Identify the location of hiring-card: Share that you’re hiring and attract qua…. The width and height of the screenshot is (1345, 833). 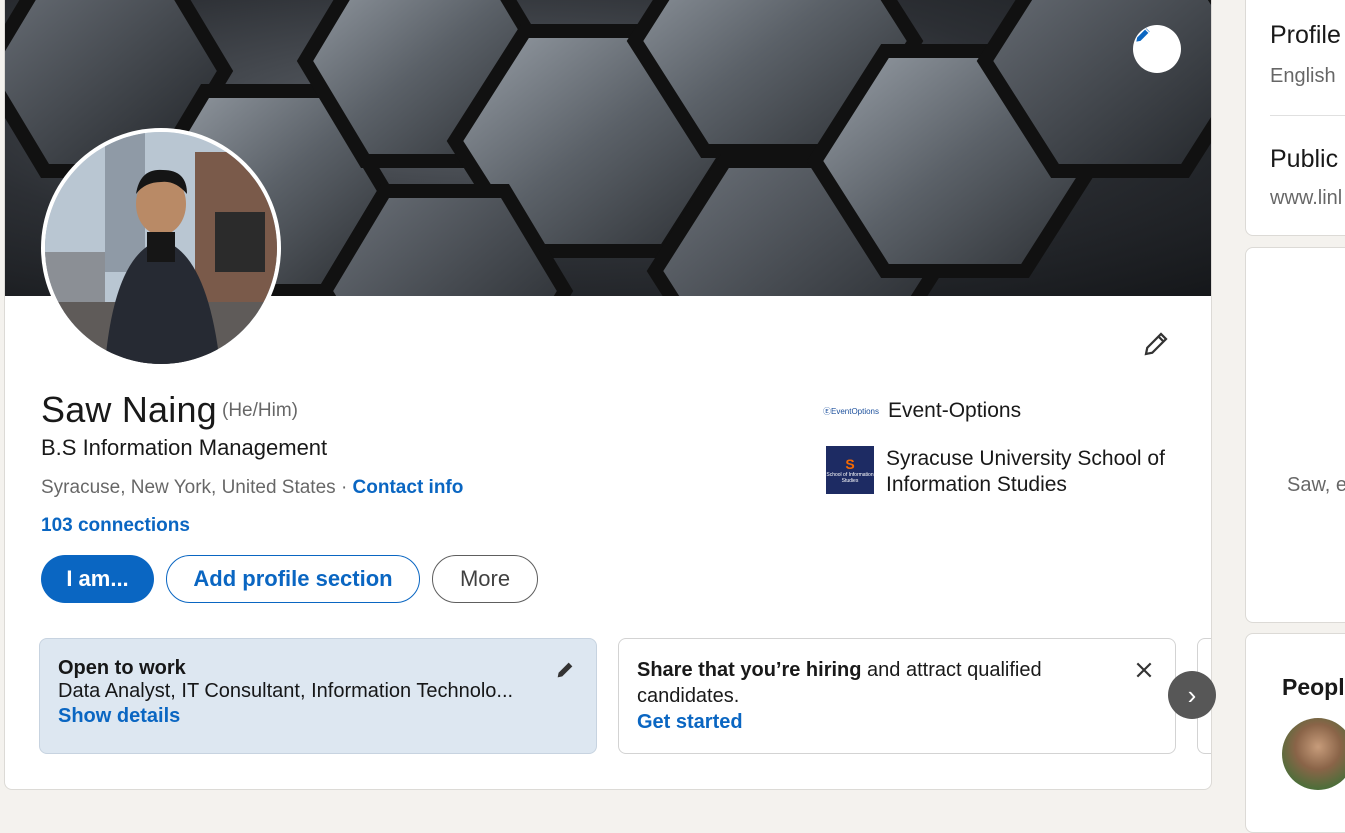
(897, 696).